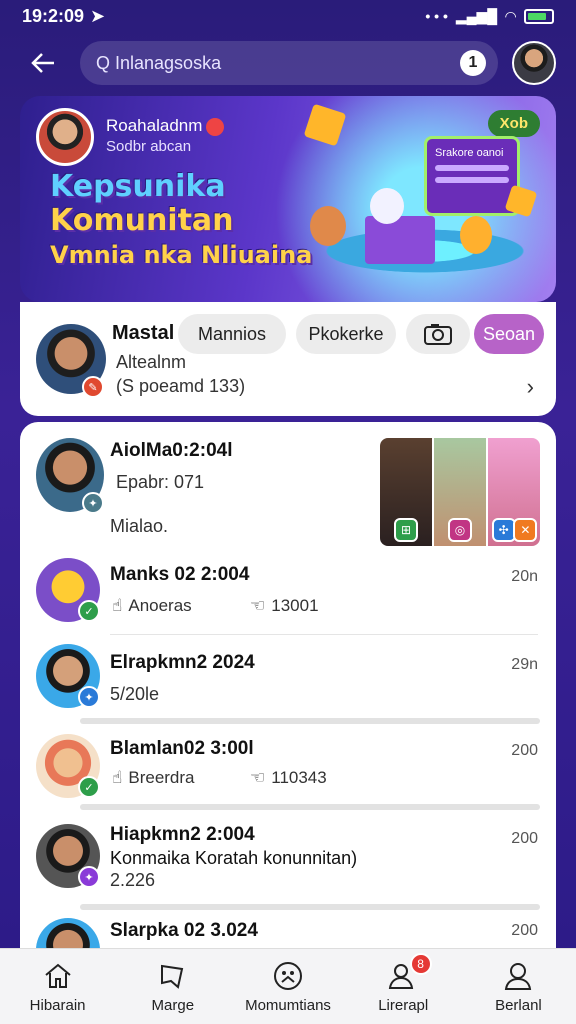 The width and height of the screenshot is (576, 1024). What do you see at coordinates (182, 748) in the screenshot?
I see `item-title: Blamlan02 3:00l` at bounding box center [182, 748].